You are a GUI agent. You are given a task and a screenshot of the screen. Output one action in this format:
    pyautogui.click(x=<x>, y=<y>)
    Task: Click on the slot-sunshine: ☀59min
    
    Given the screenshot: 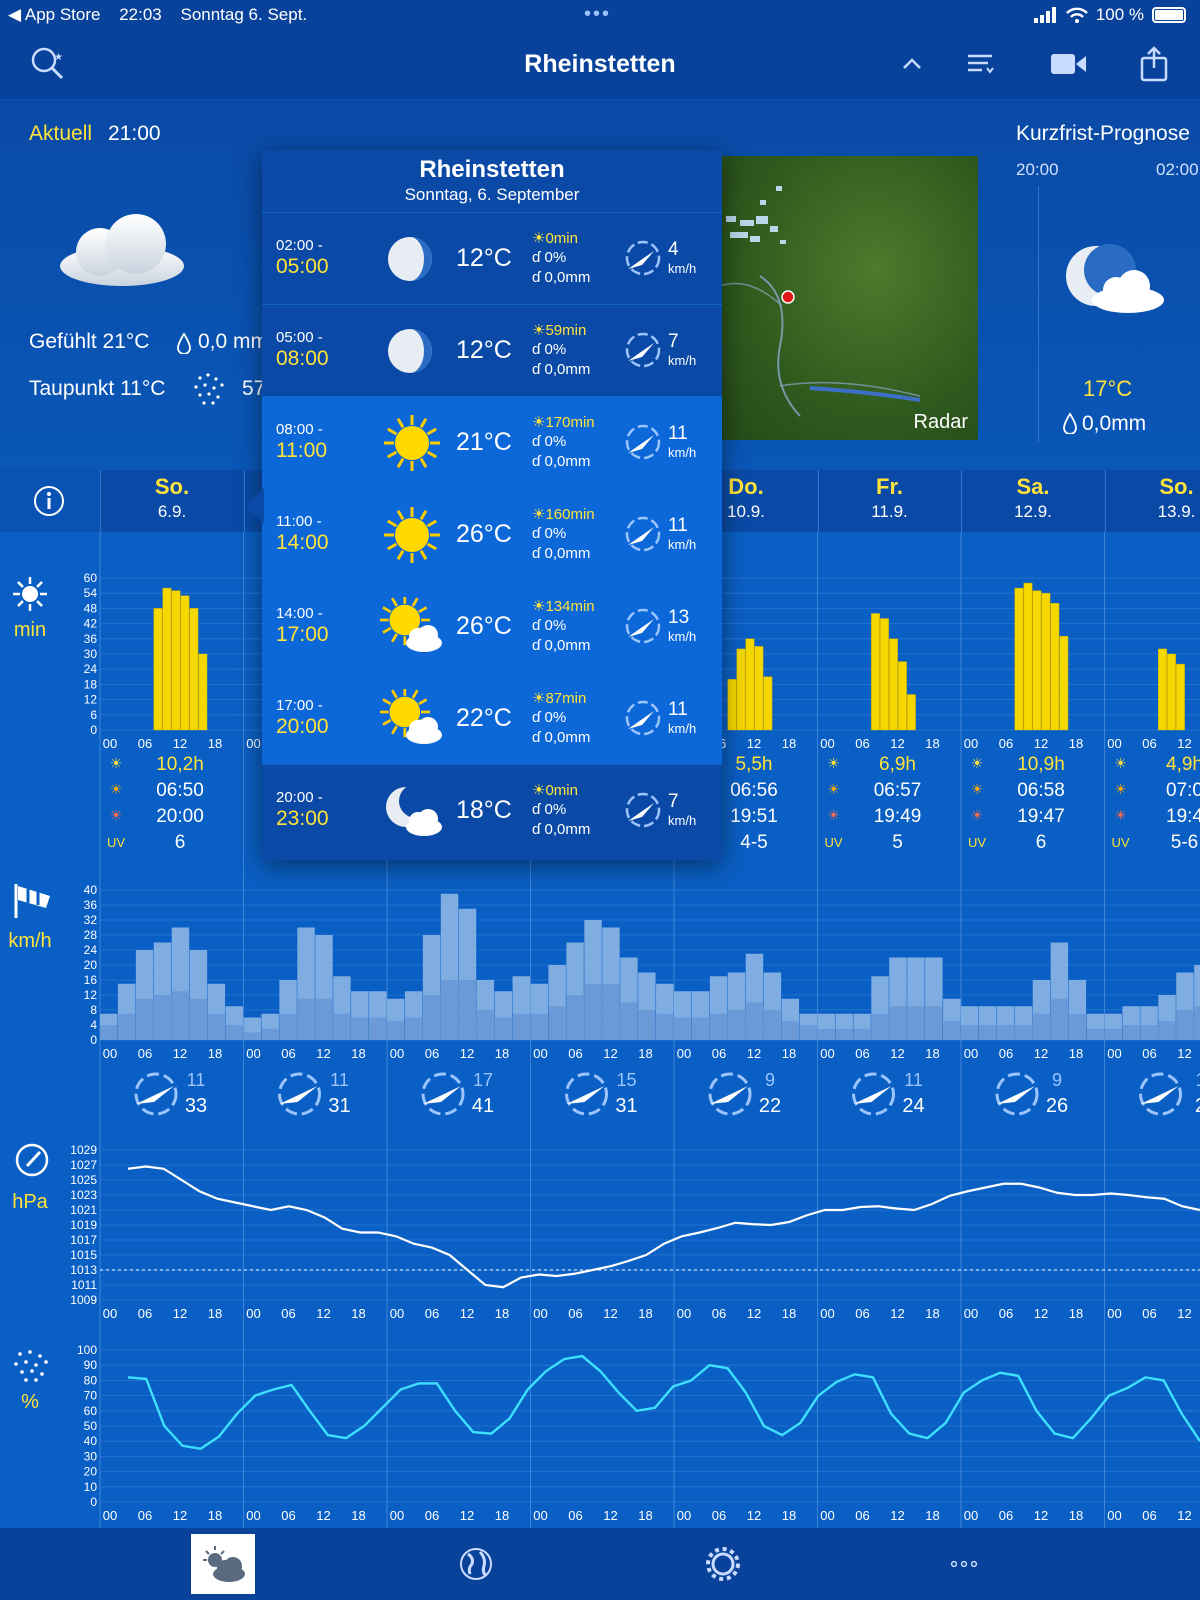 What is the action you would take?
    pyautogui.click(x=559, y=330)
    